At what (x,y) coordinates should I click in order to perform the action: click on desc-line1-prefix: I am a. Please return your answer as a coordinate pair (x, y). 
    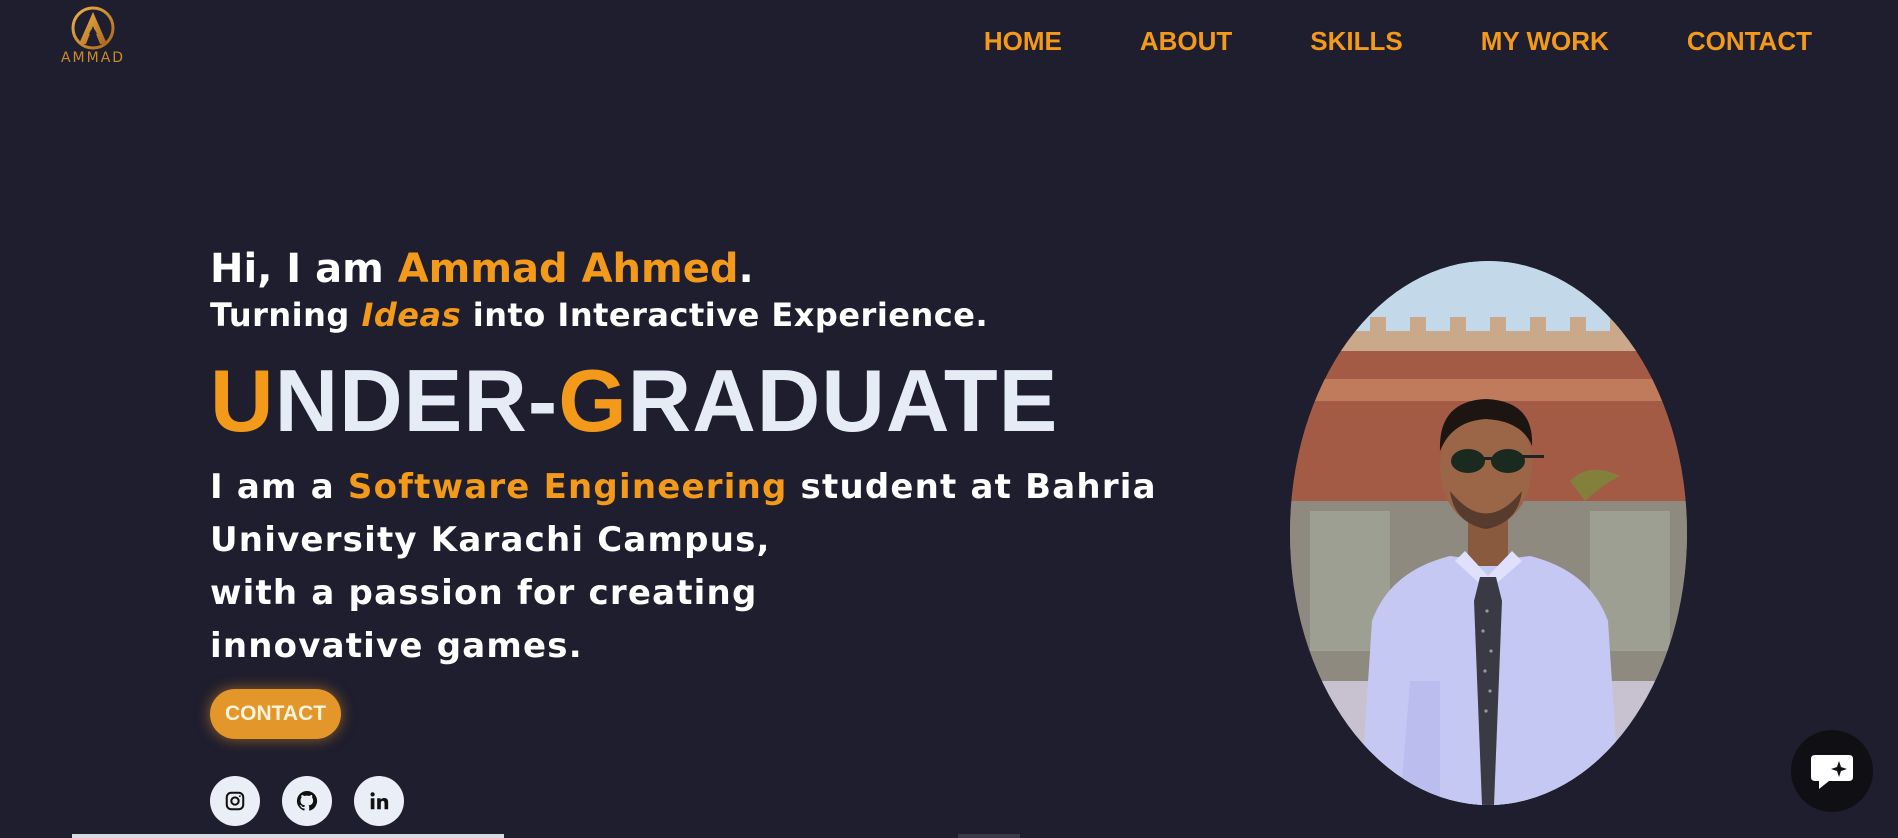
    Looking at the image, I should click on (279, 487).